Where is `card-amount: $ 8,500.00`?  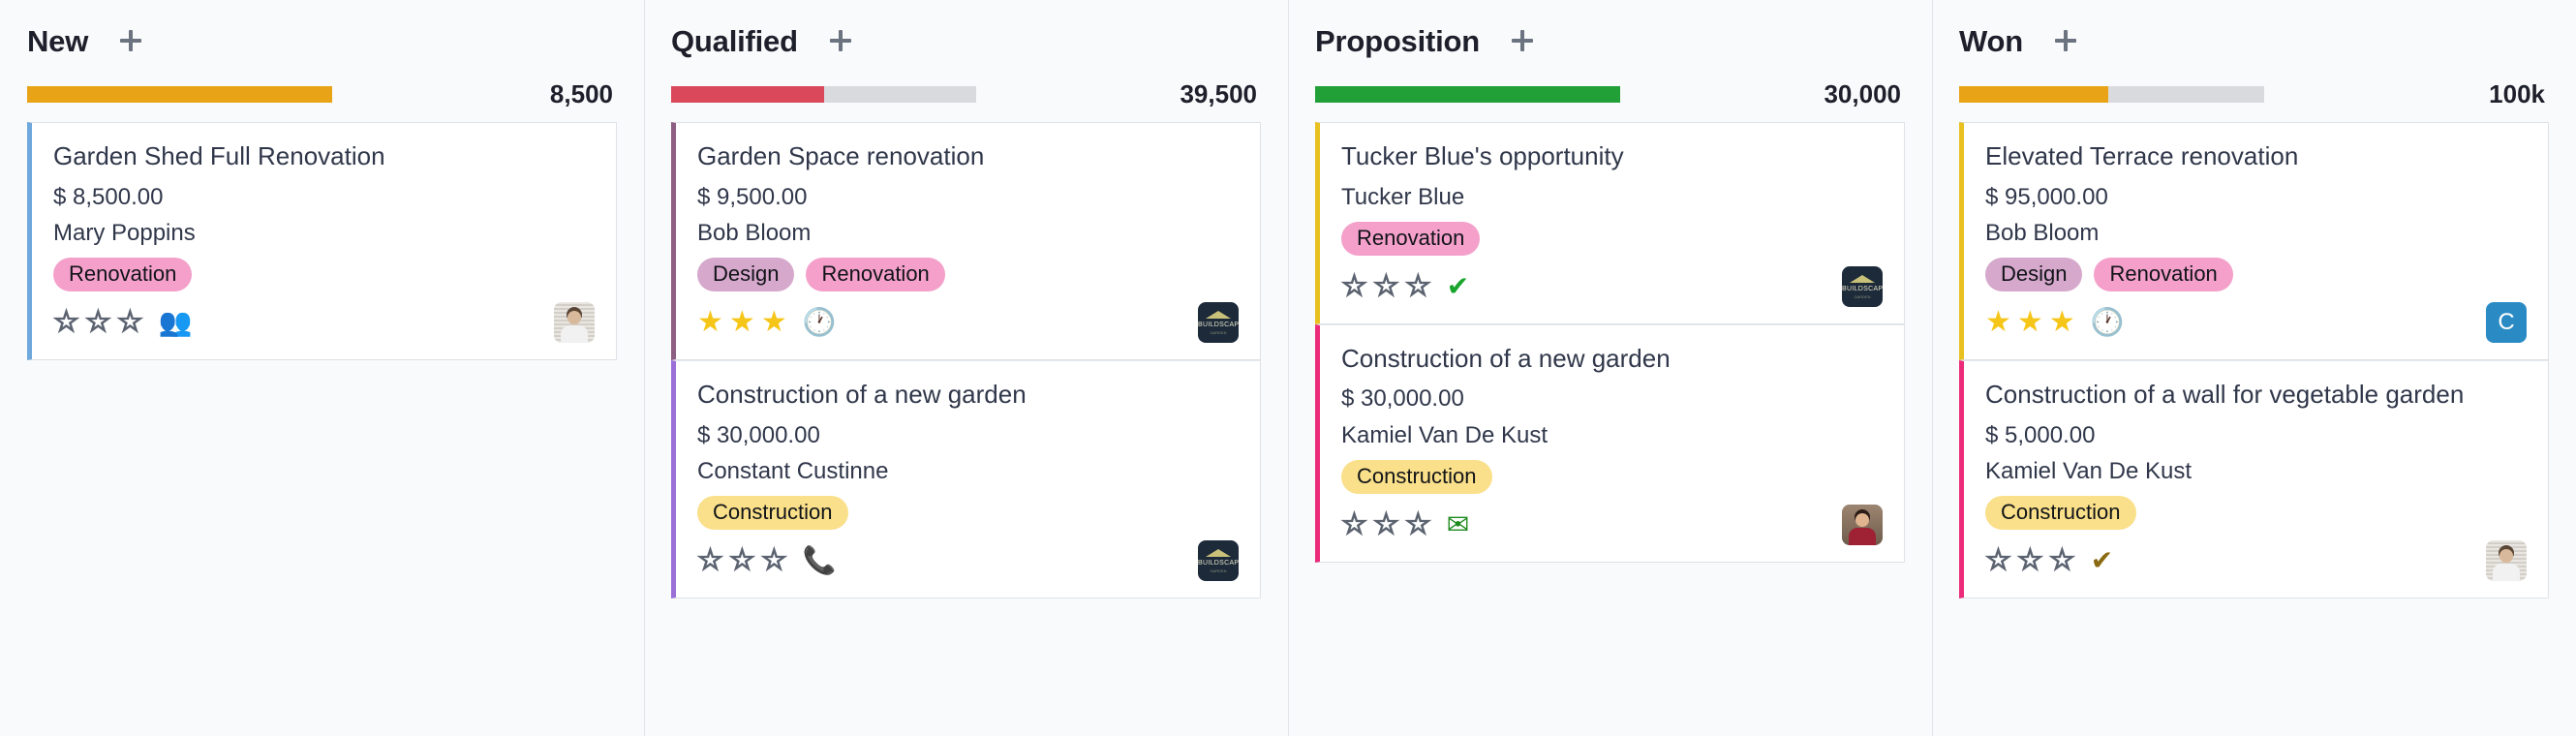
card-amount: $ 8,500.00 is located at coordinates (108, 196).